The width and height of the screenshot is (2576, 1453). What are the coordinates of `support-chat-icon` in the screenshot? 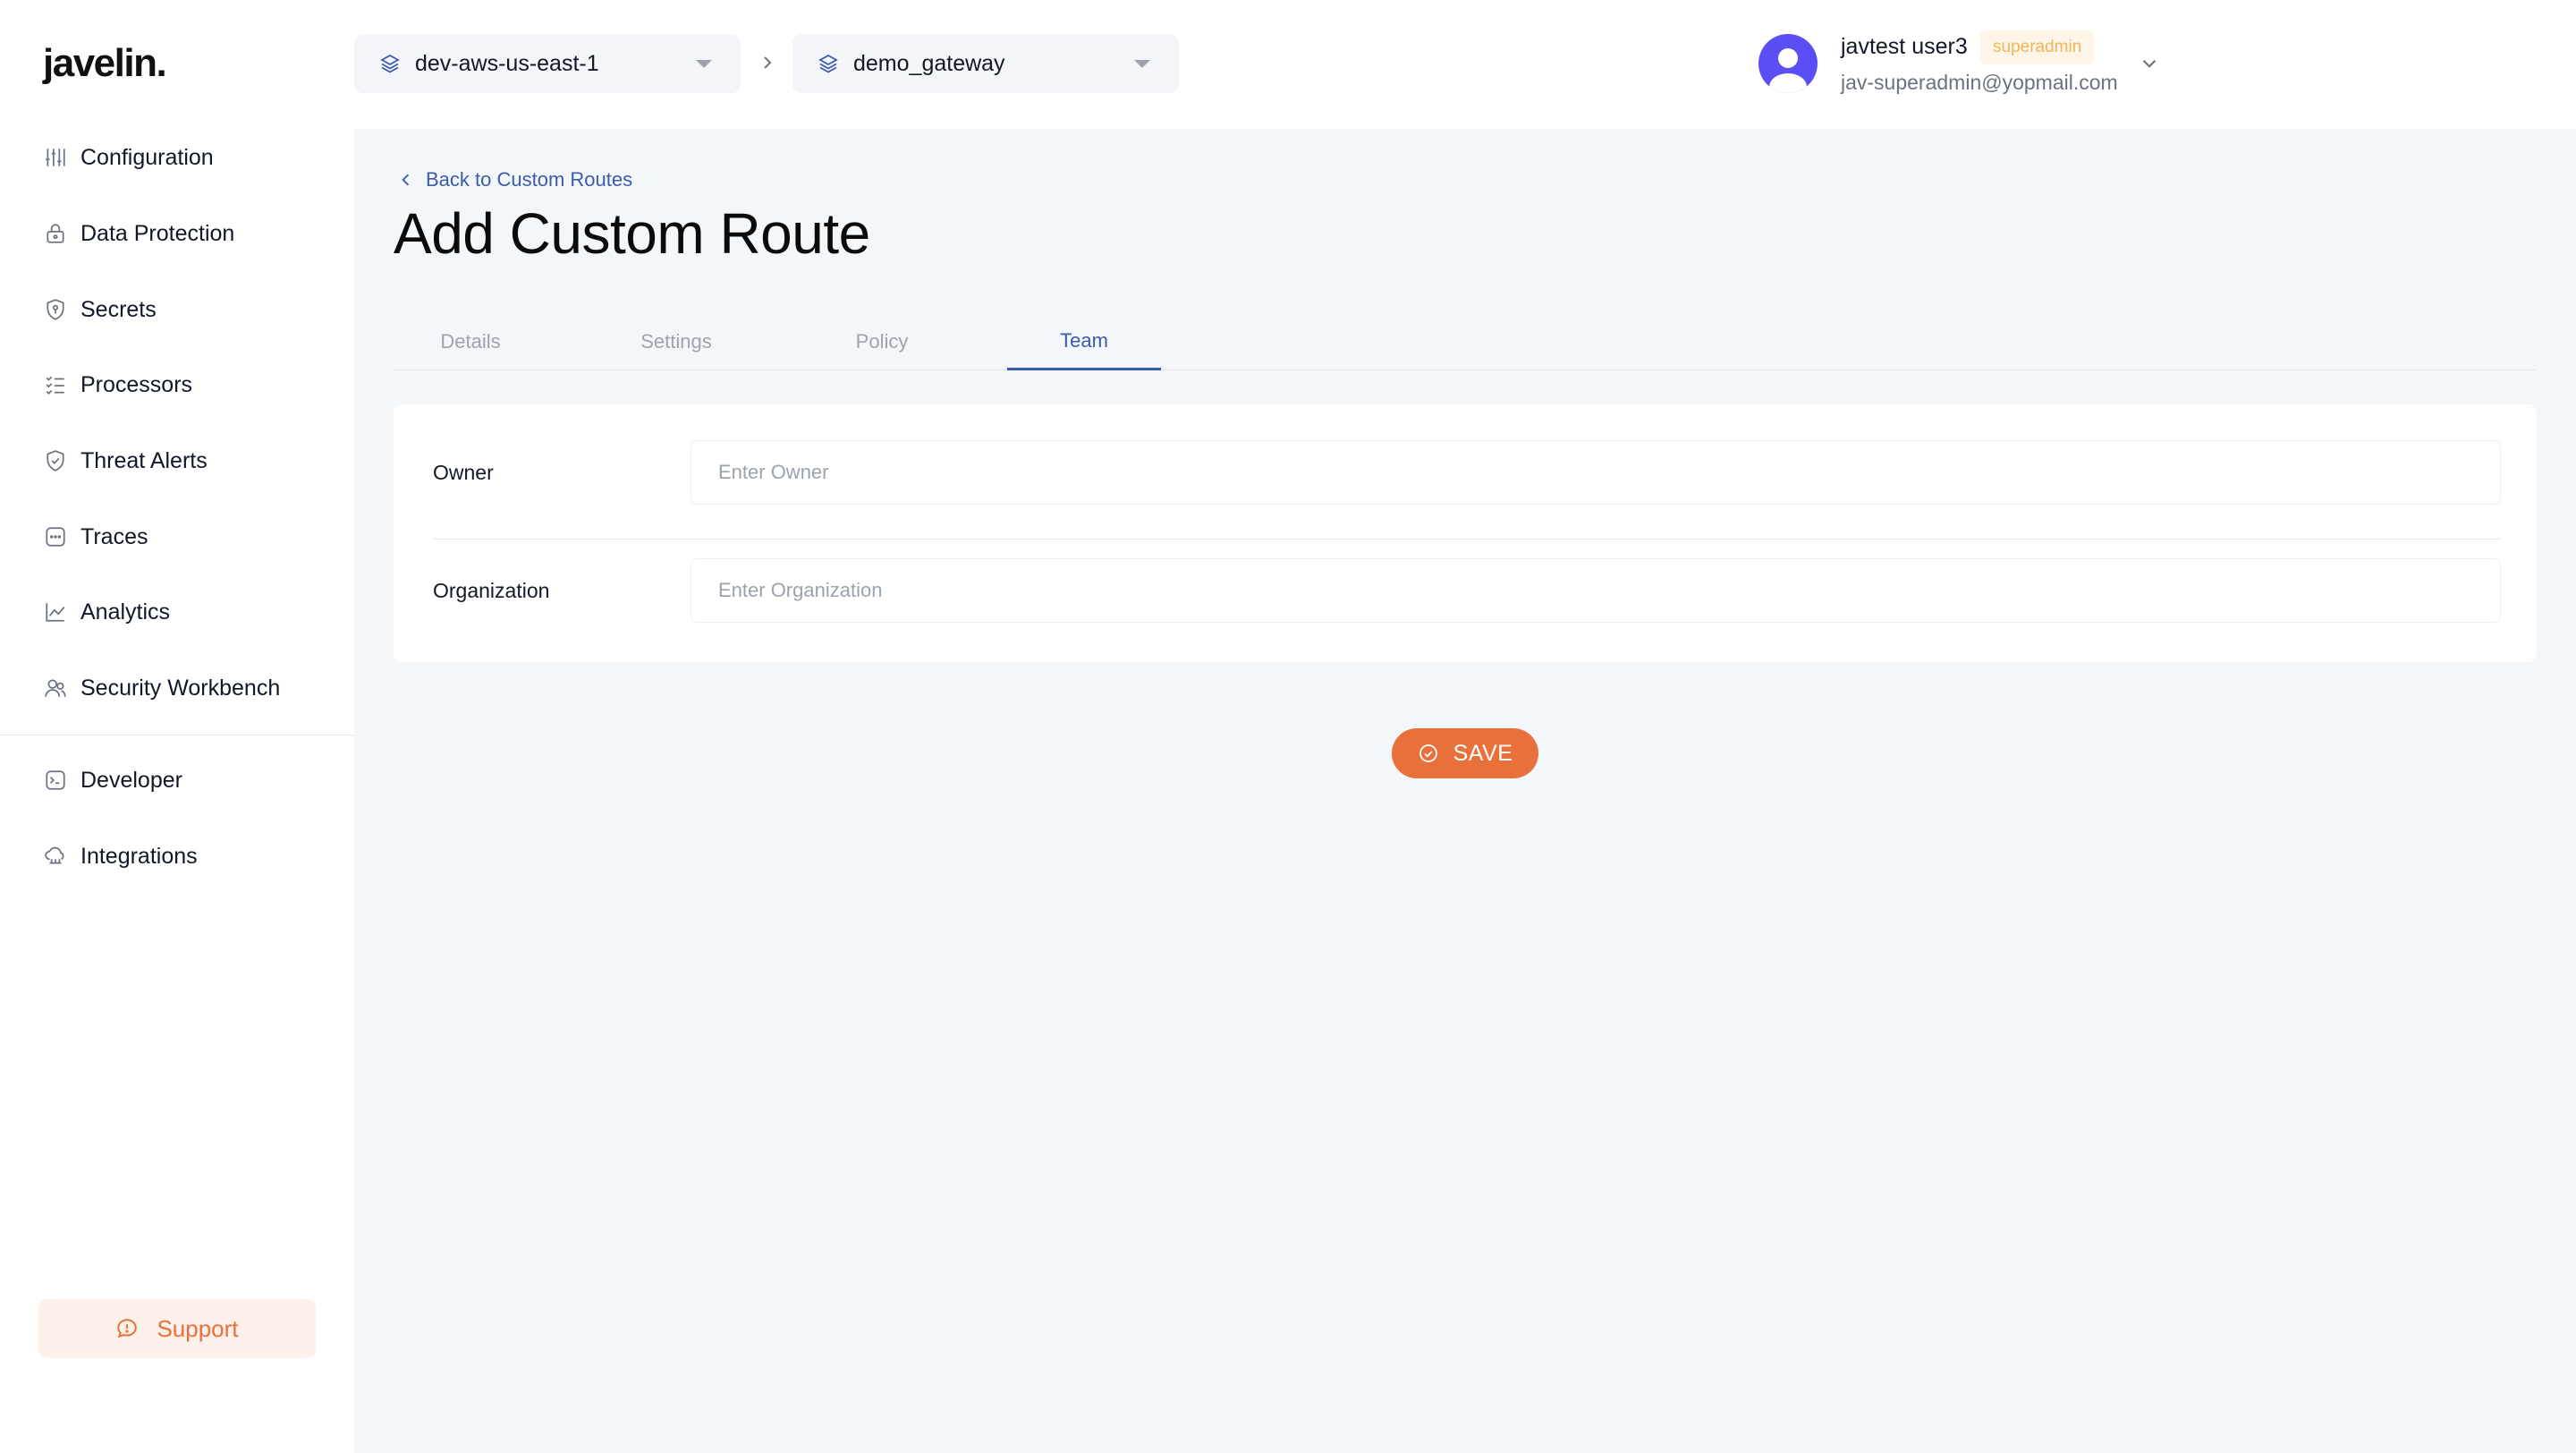 It's located at (127, 1328).